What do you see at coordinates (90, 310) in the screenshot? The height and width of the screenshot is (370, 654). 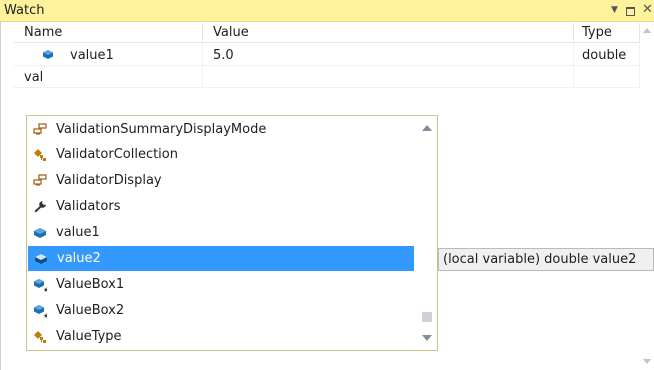 I see `completion-item-label: ValueBox2` at bounding box center [90, 310].